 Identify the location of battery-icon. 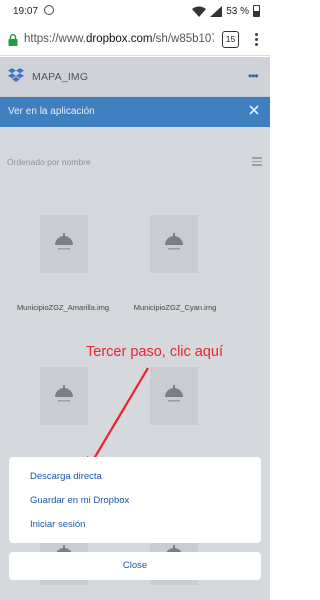
(256, 11).